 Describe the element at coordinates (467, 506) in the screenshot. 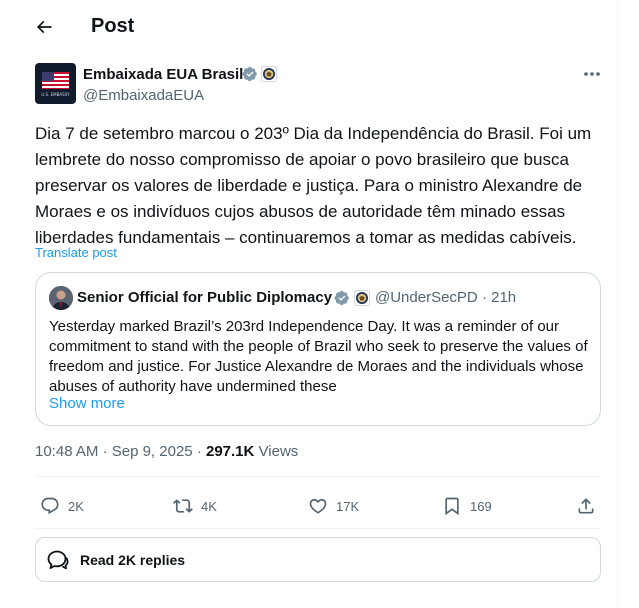

I see `bookmark-button: 169` at that location.